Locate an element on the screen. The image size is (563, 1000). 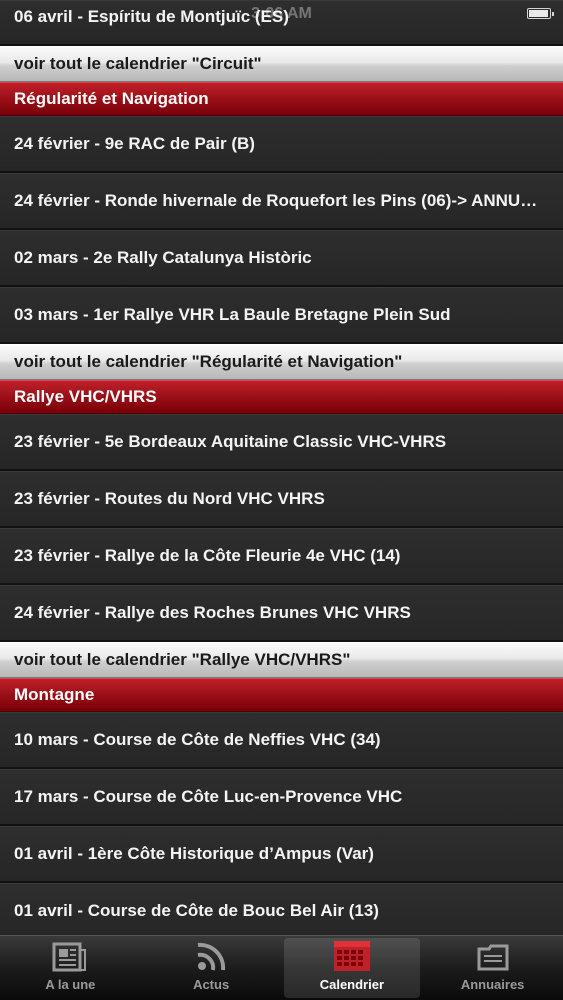
tab-calendrier: Calendrier is located at coordinates (352, 968).